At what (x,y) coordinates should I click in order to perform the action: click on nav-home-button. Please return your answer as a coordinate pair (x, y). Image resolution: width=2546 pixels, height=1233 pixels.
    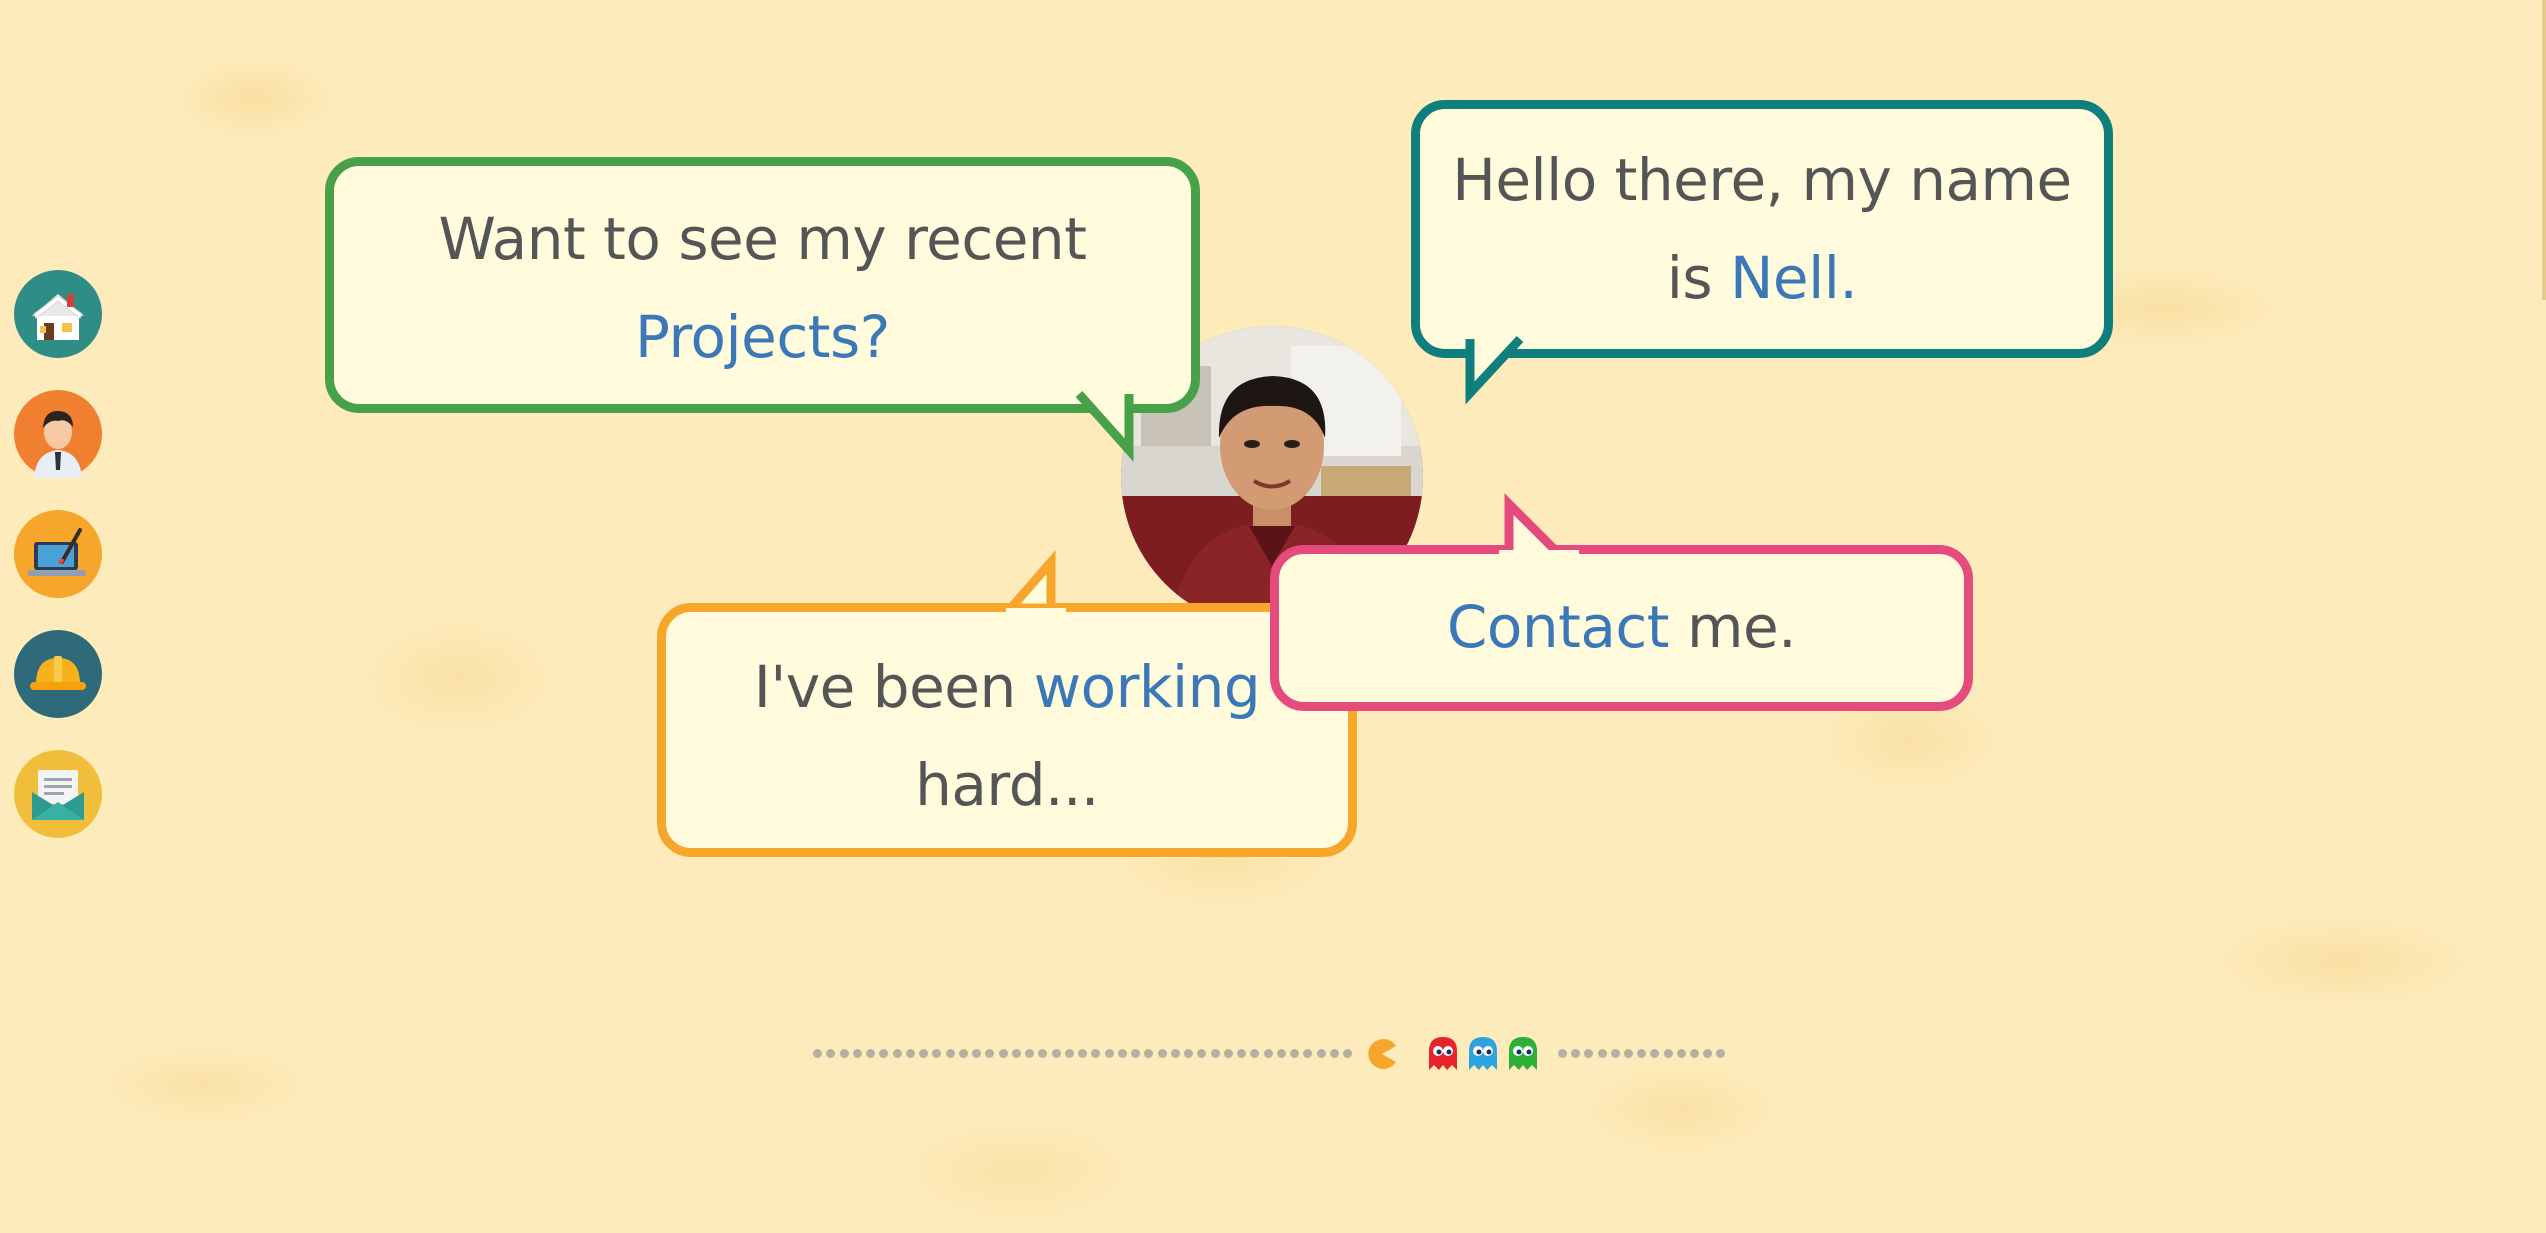
    Looking at the image, I should click on (58, 314).